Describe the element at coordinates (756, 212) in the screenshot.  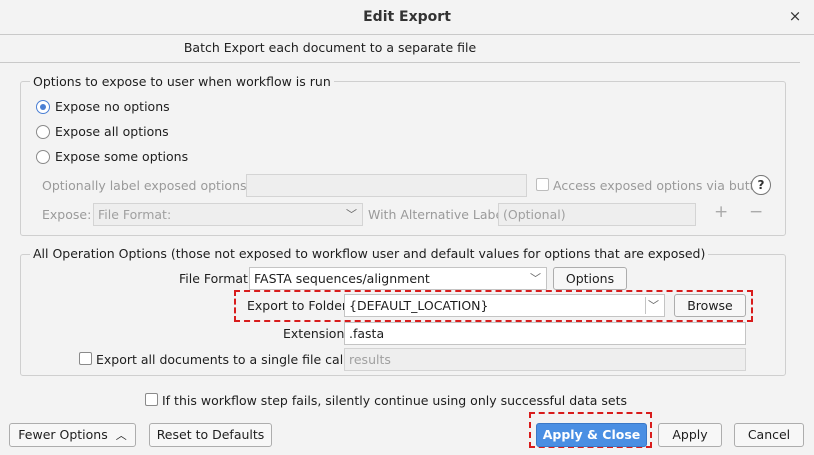
I see `remove-icon: −` at that location.